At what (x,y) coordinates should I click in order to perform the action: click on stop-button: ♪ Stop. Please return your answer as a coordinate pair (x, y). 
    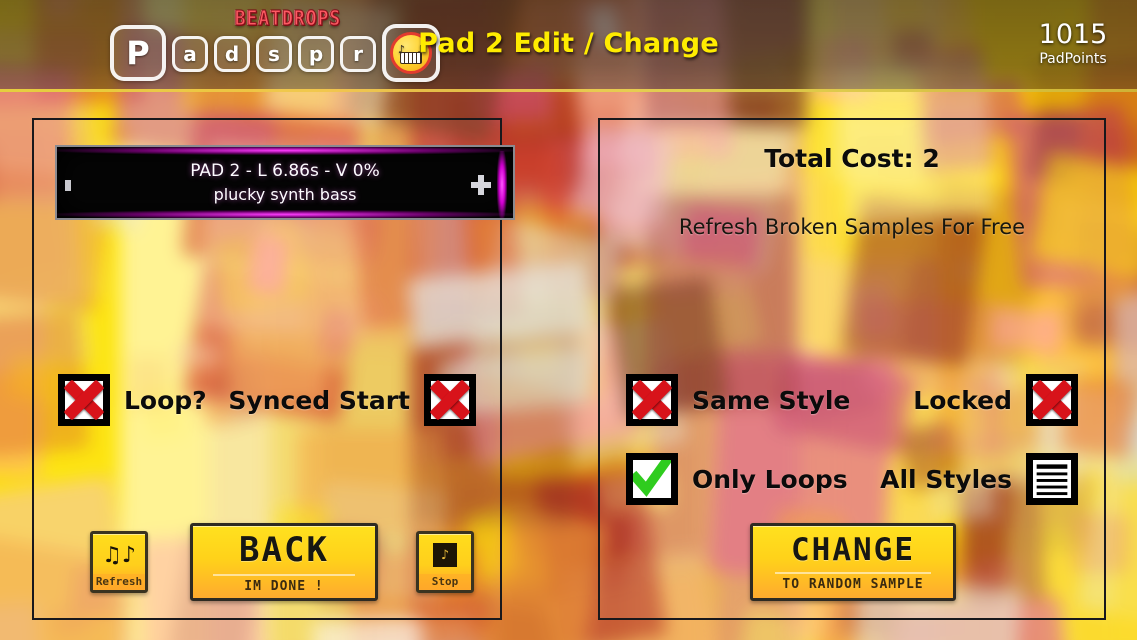
    Looking at the image, I should click on (445, 562).